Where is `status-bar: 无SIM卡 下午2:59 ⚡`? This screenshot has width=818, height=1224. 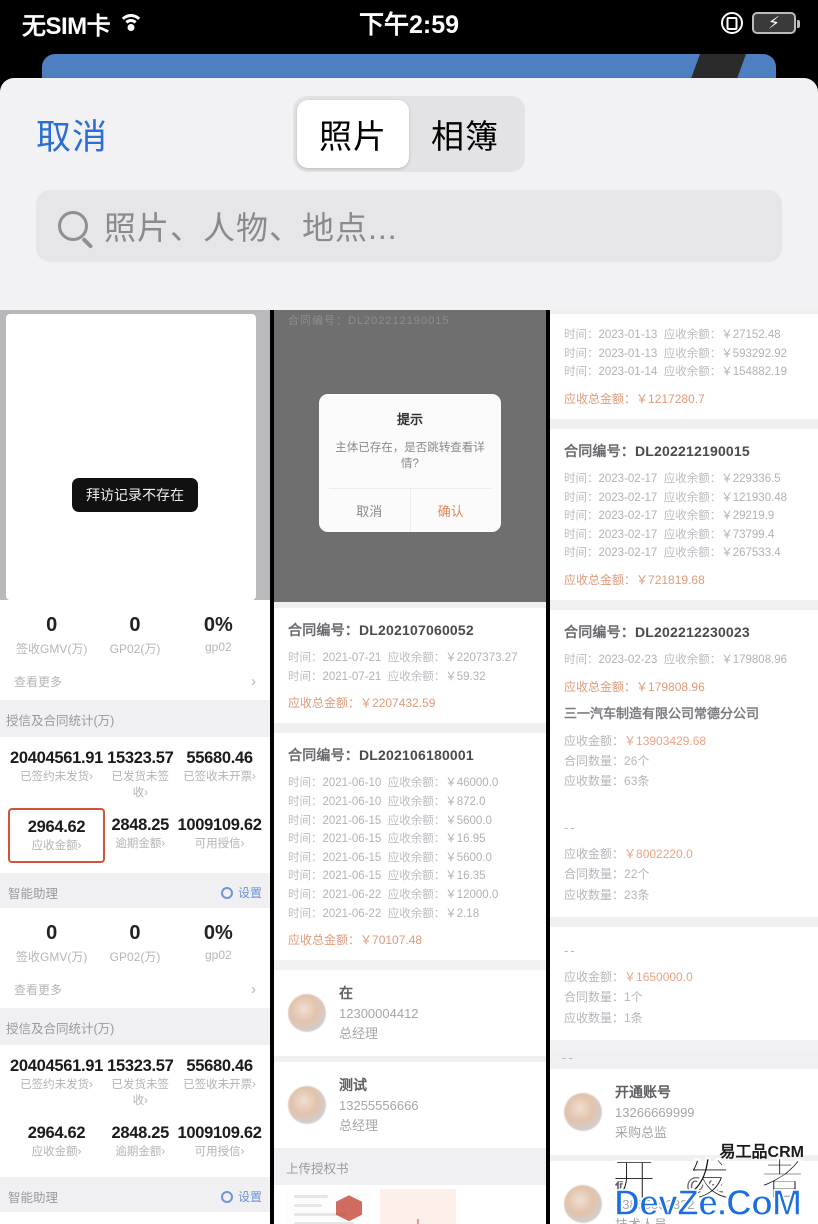 status-bar: 无SIM卡 下午2:59 ⚡ is located at coordinates (409, 23).